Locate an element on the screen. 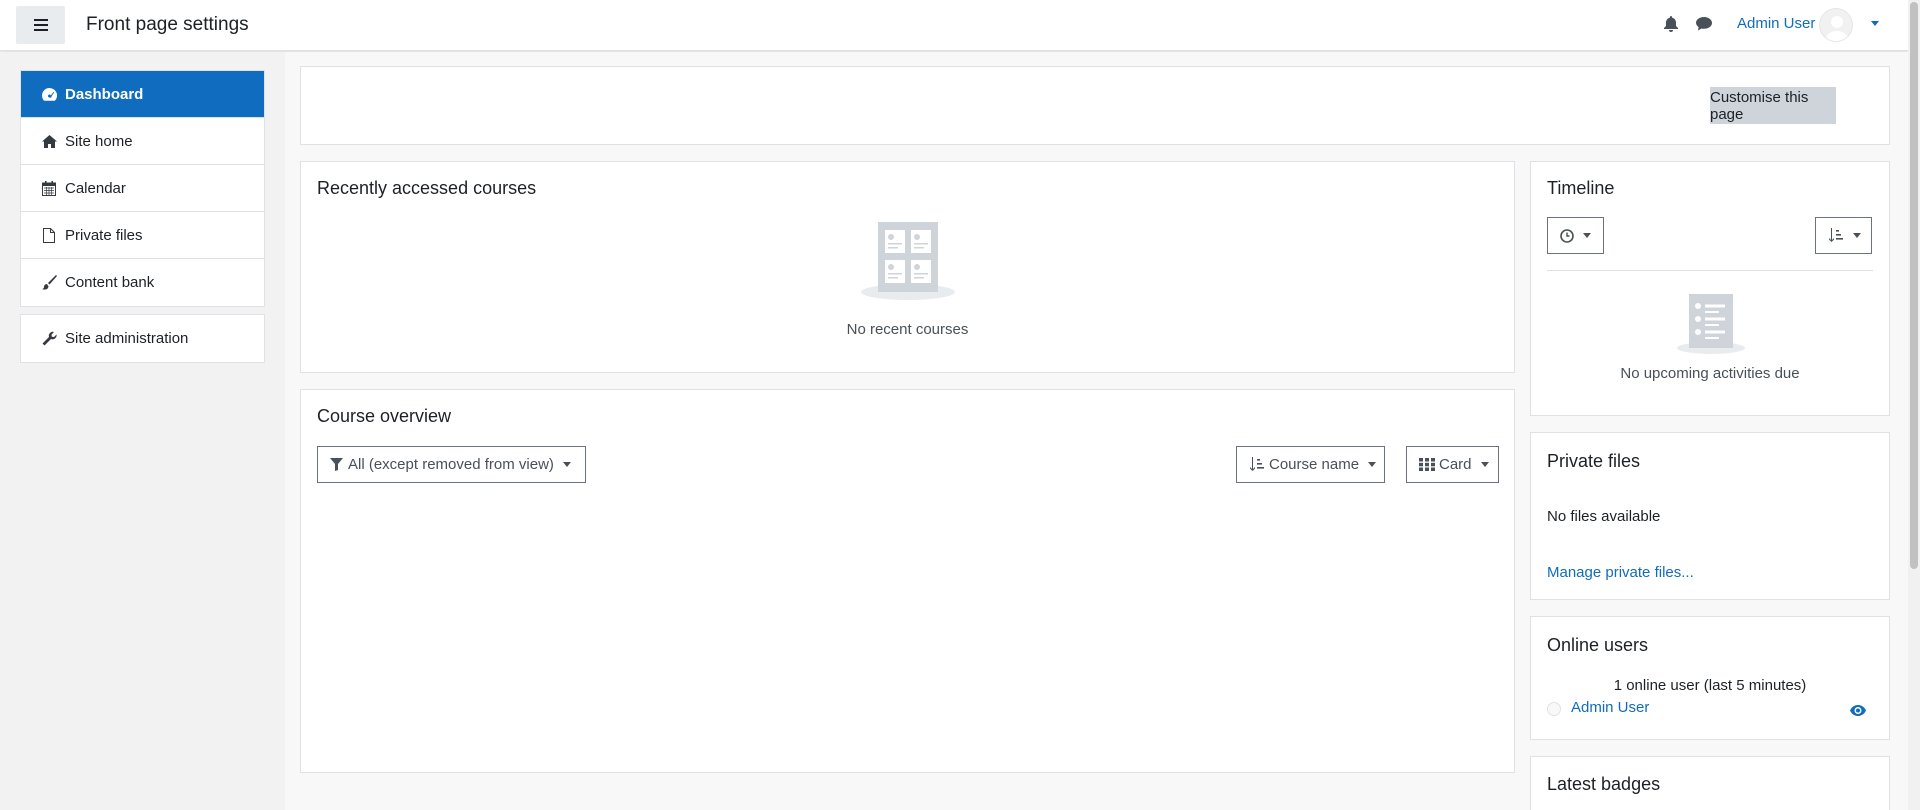  drawer-toggle-button is located at coordinates (40, 25).